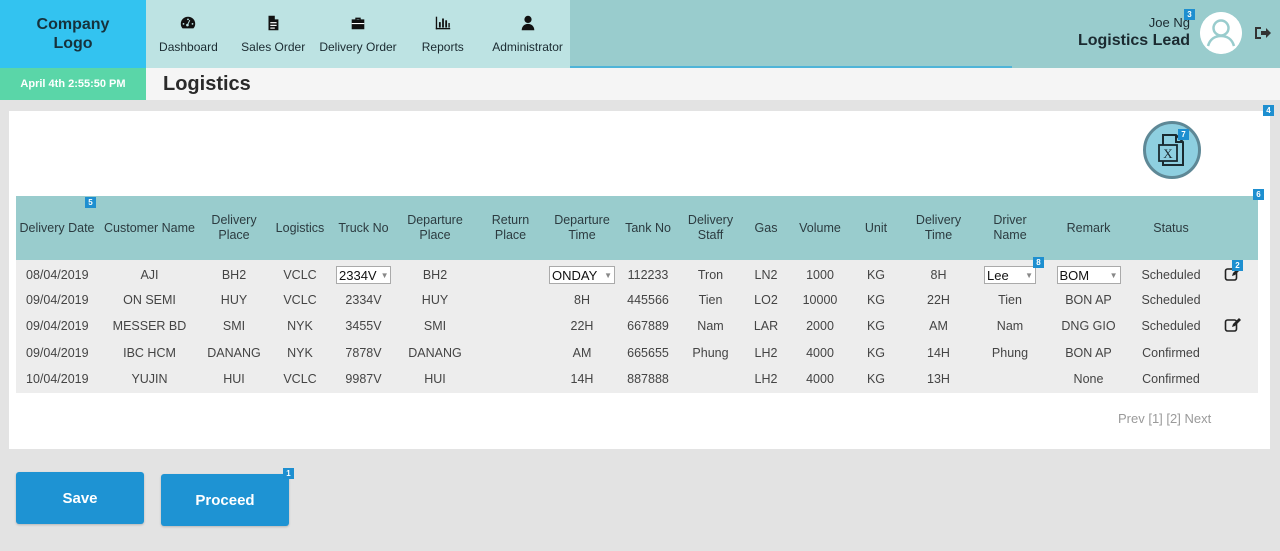  Describe the element at coordinates (766, 352) in the screenshot. I see `cell-gas: LH2` at that location.